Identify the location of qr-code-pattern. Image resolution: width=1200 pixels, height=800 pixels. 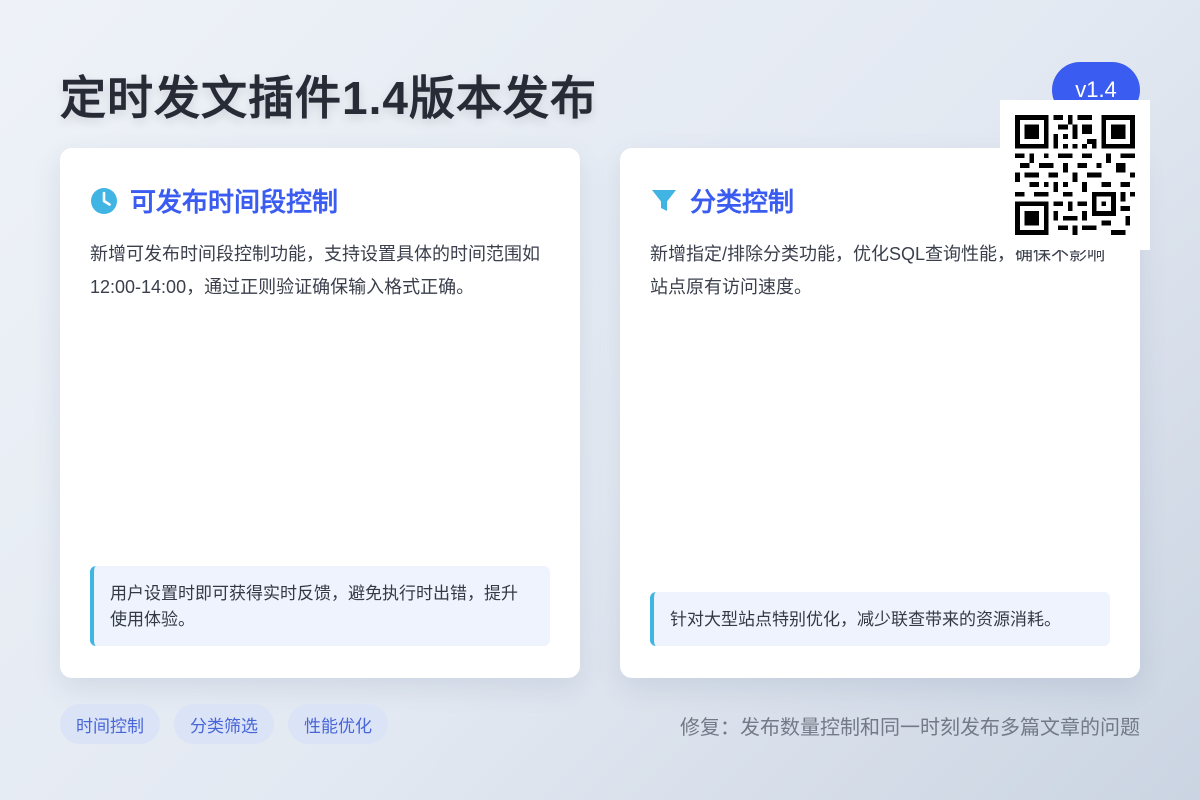
(1075, 175).